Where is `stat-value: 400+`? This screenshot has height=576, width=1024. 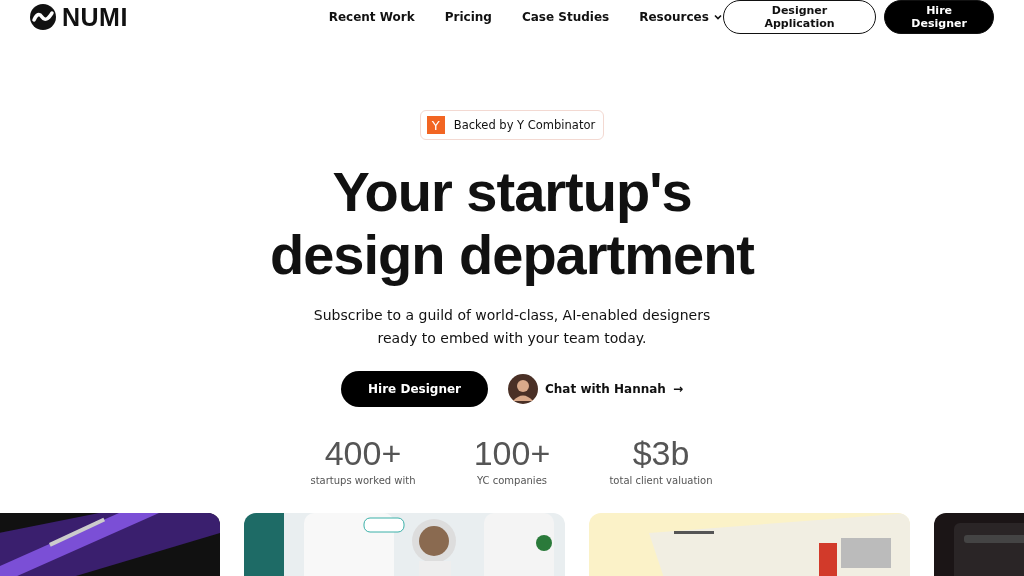
stat-value: 400+ is located at coordinates (363, 453).